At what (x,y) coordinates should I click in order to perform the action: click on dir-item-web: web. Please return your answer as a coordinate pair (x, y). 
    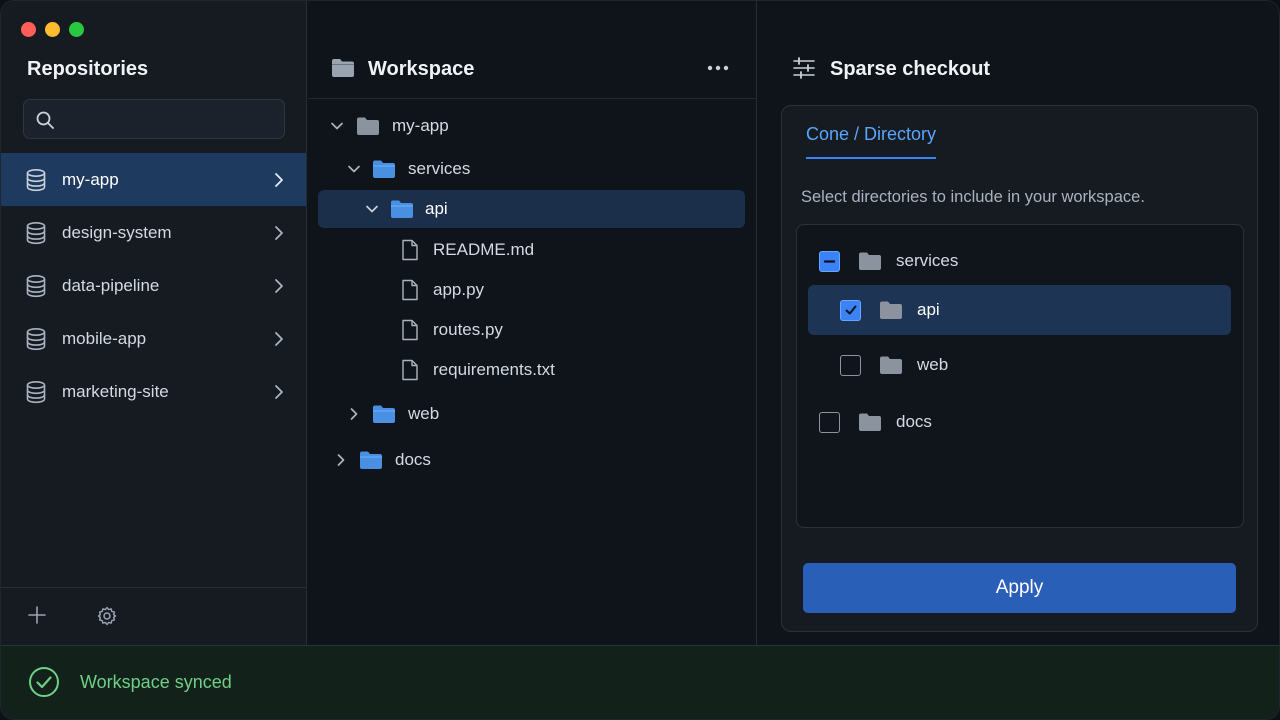
    Looking at the image, I should click on (894, 365).